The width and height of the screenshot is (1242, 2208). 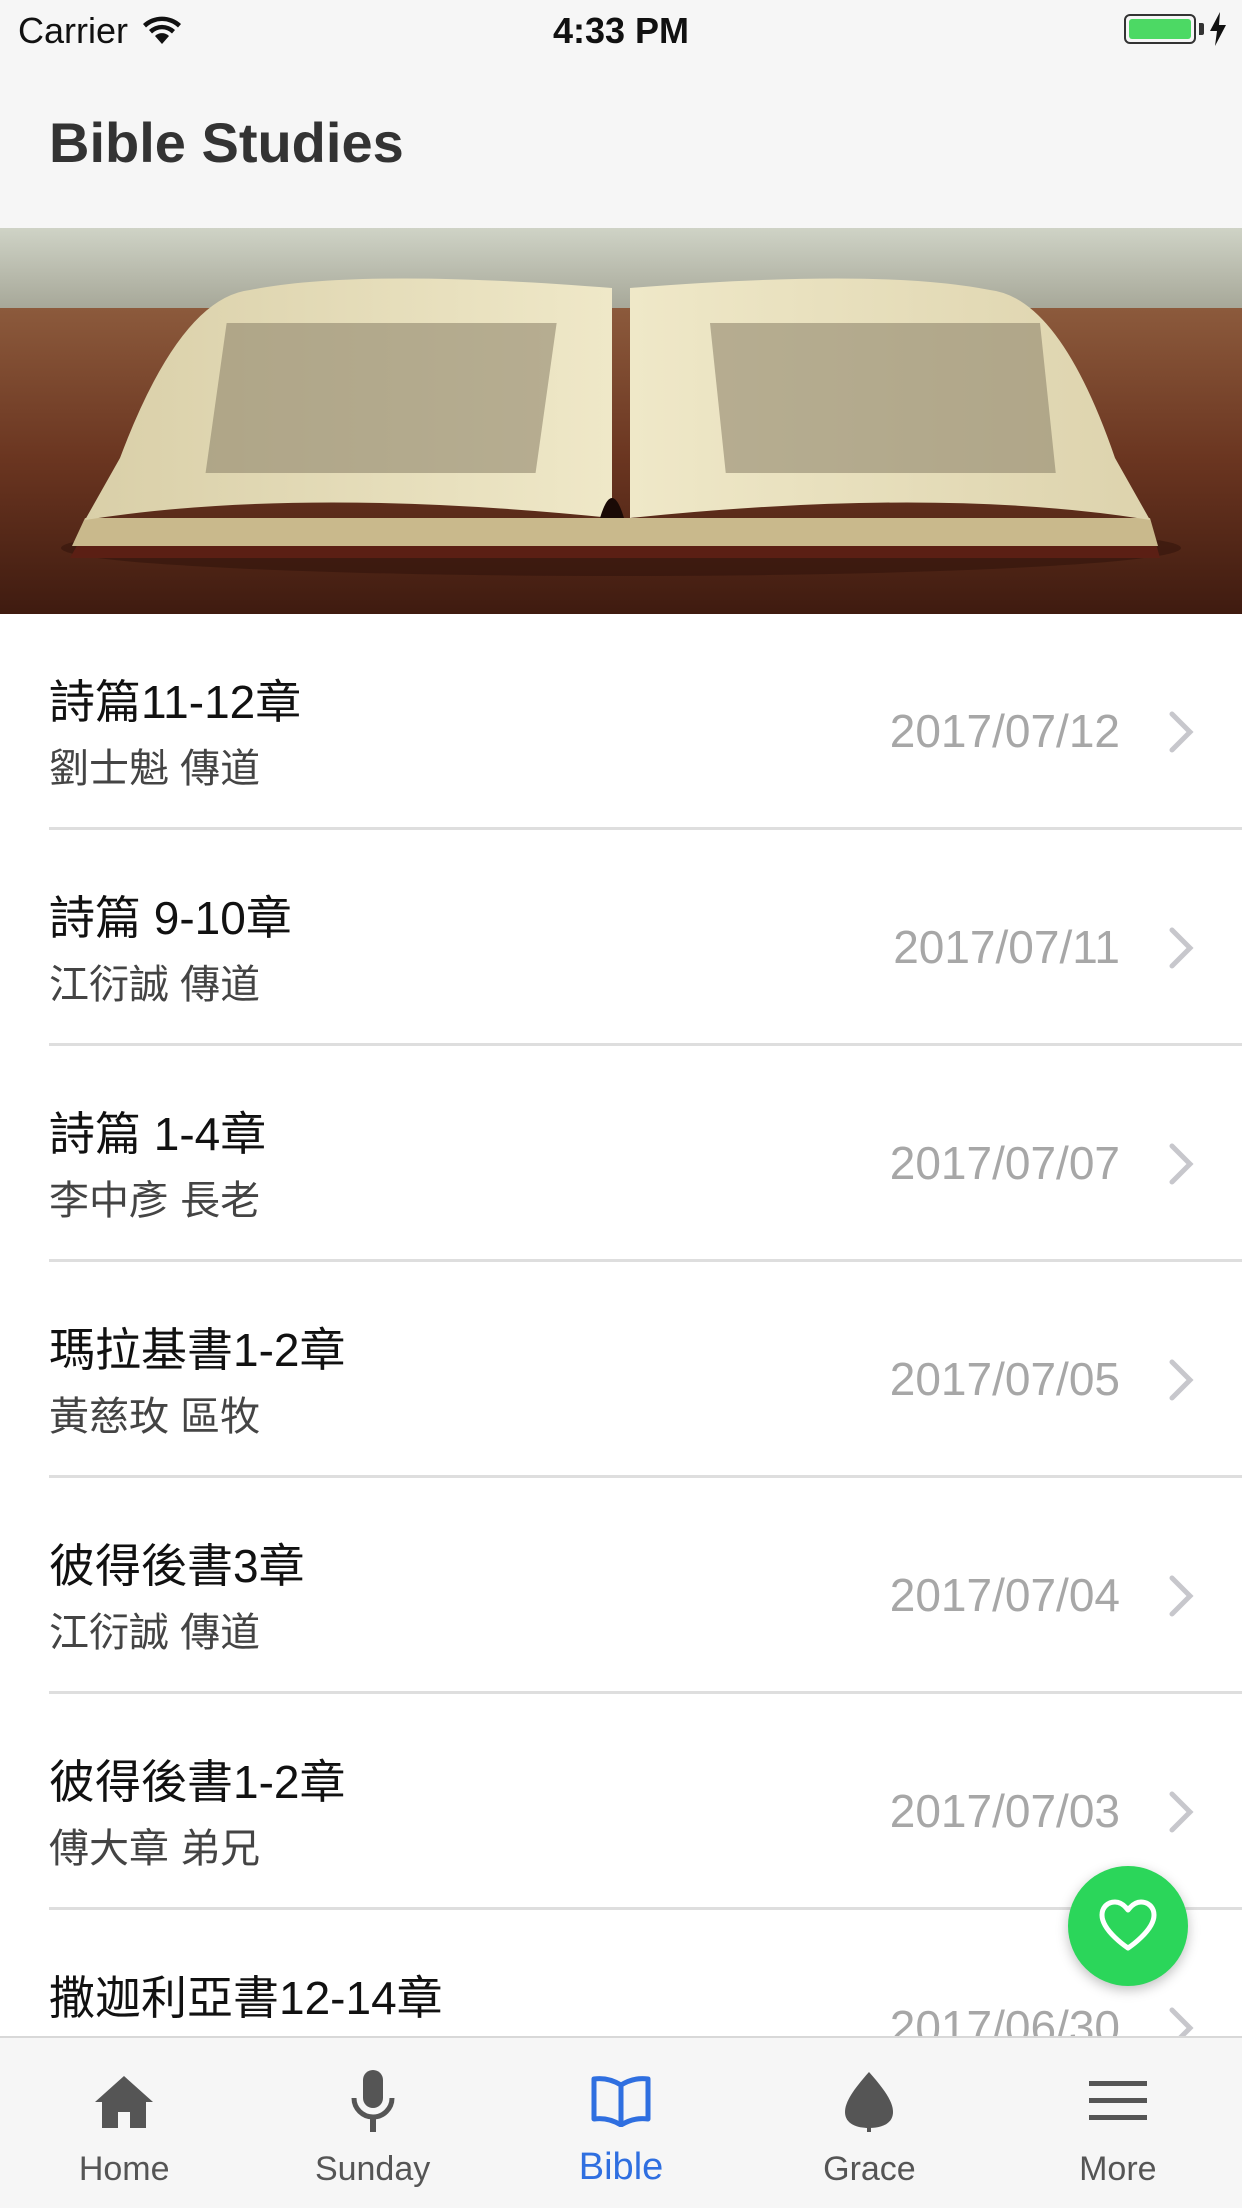 What do you see at coordinates (1004, 1163) in the screenshot?
I see `study-date: 2017/07/07` at bounding box center [1004, 1163].